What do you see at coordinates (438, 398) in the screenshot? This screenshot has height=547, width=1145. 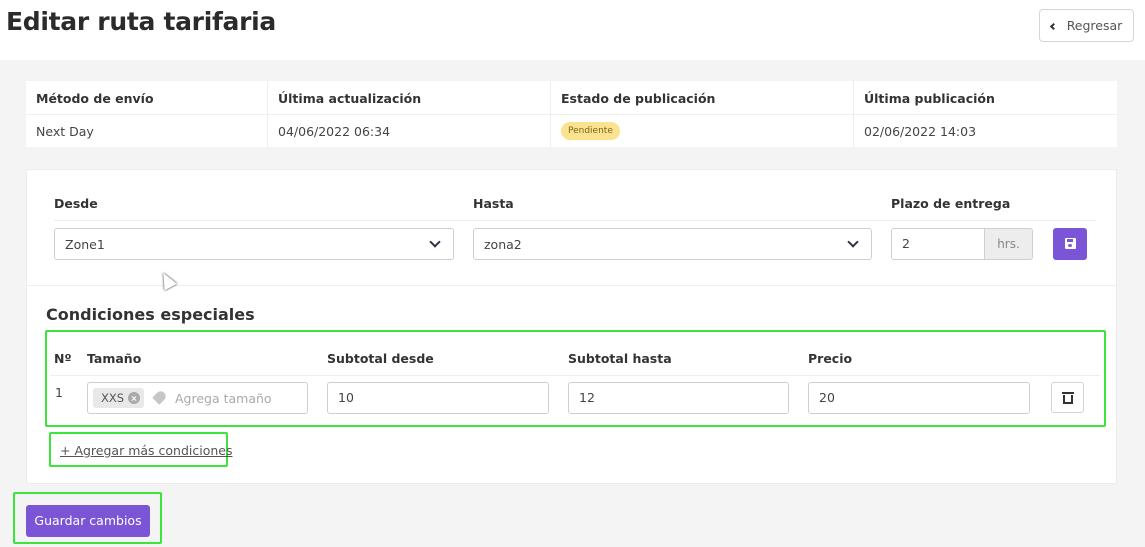 I see `subtotal-from-input: 10` at bounding box center [438, 398].